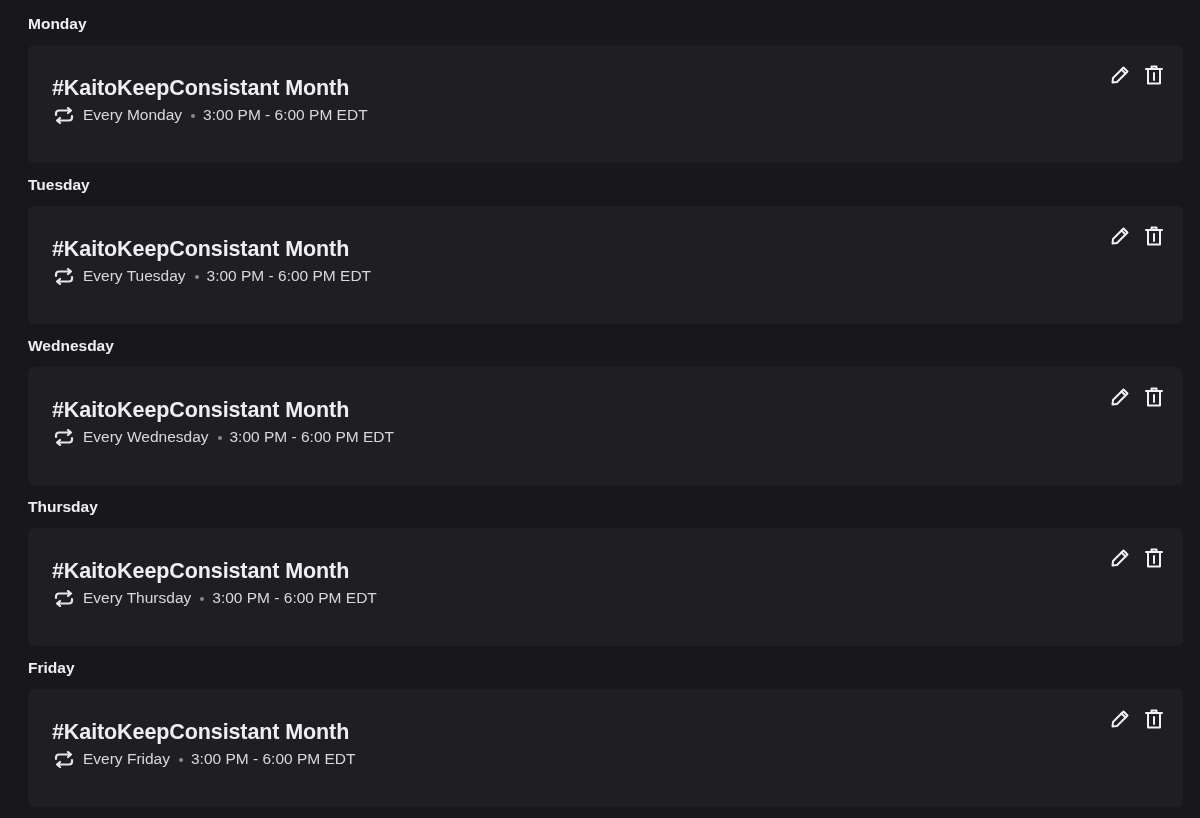  I want to click on recurrence-text: Every Wednesday, so click(146, 437).